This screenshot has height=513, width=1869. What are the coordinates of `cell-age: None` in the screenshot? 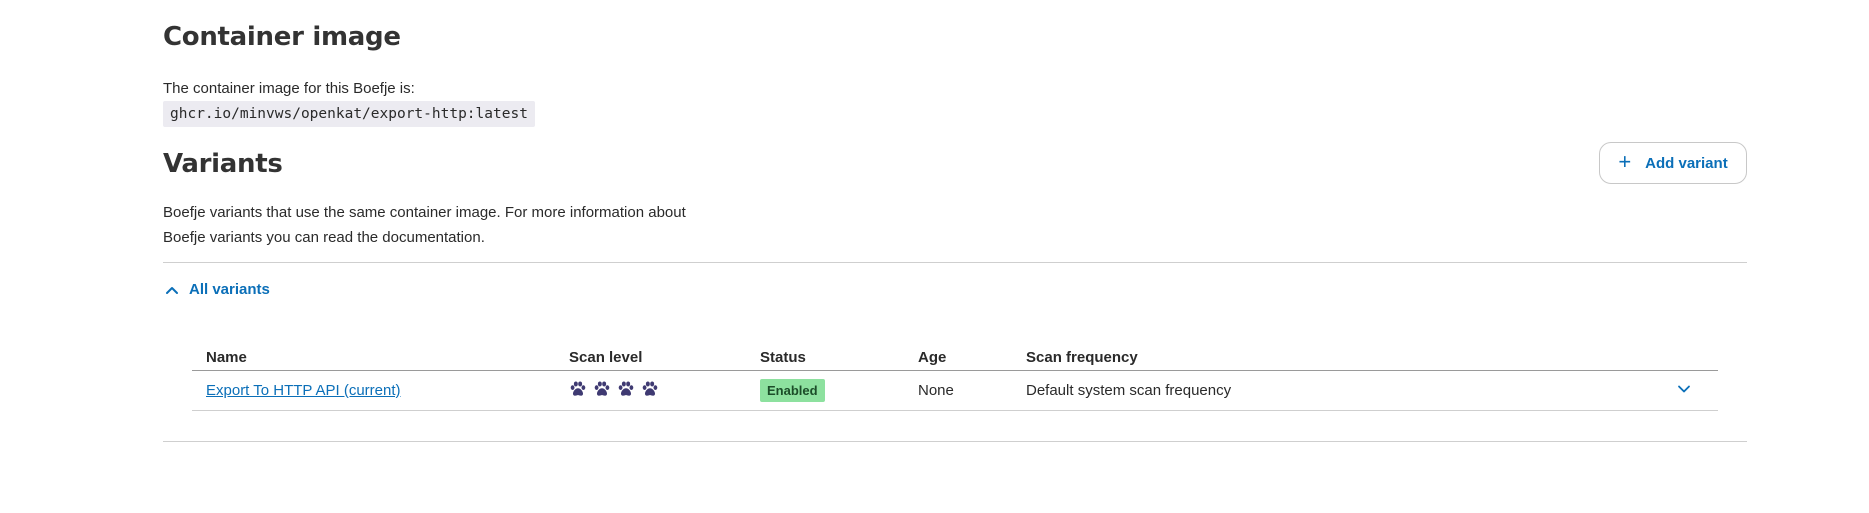 It's located at (958, 390).